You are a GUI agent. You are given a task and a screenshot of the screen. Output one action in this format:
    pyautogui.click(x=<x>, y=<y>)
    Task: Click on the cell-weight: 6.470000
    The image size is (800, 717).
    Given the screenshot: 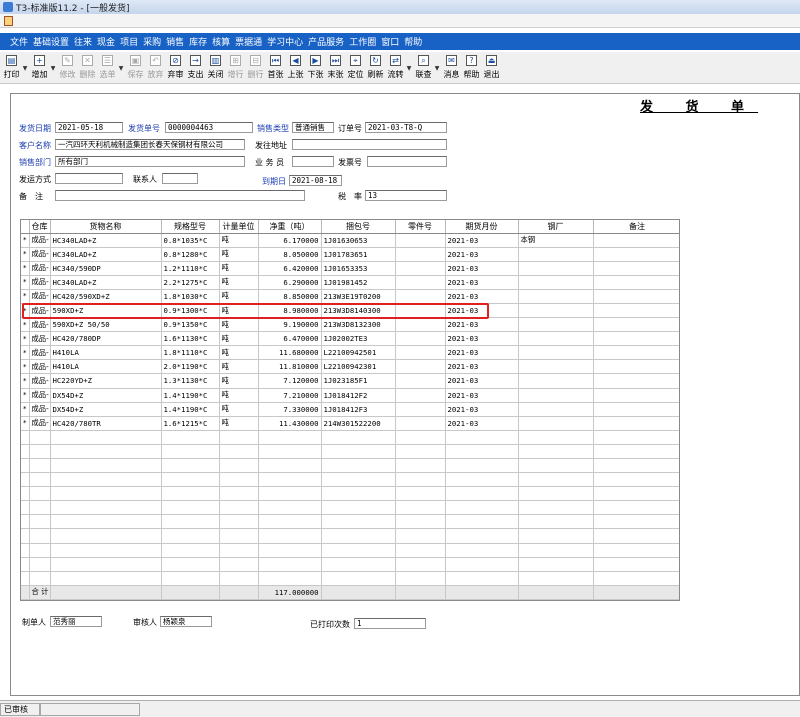 What is the action you would take?
    pyautogui.click(x=290, y=339)
    